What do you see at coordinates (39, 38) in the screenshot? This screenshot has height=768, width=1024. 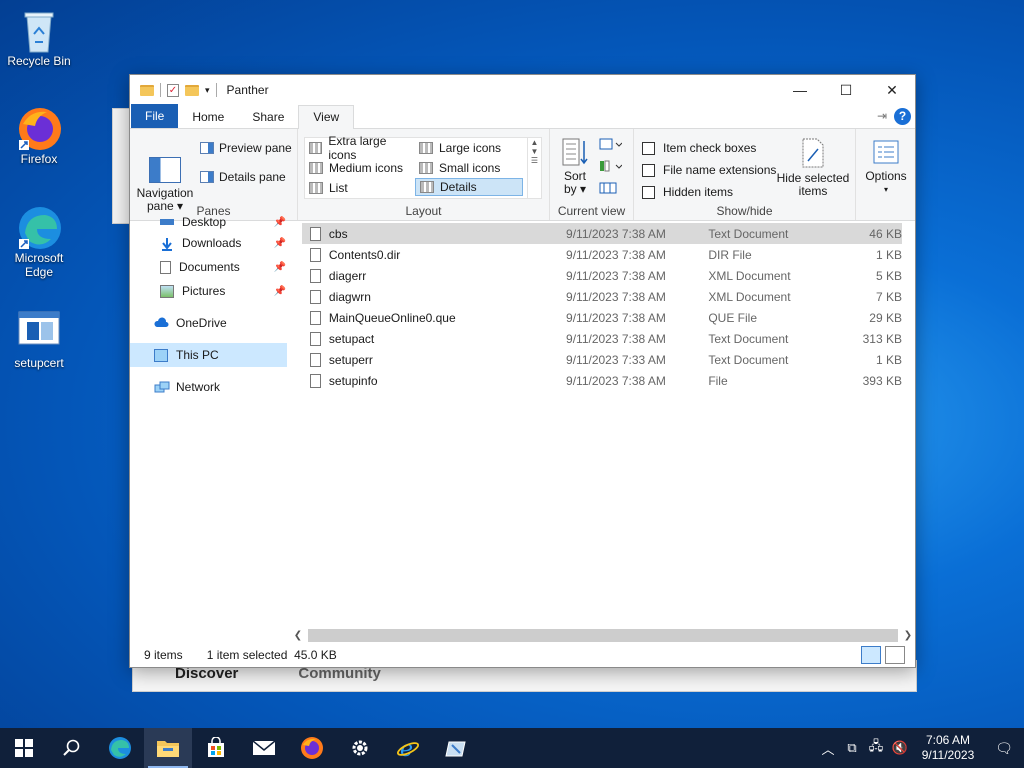 I see `desktop-icon-recycle-bin: Recycle Bin` at bounding box center [39, 38].